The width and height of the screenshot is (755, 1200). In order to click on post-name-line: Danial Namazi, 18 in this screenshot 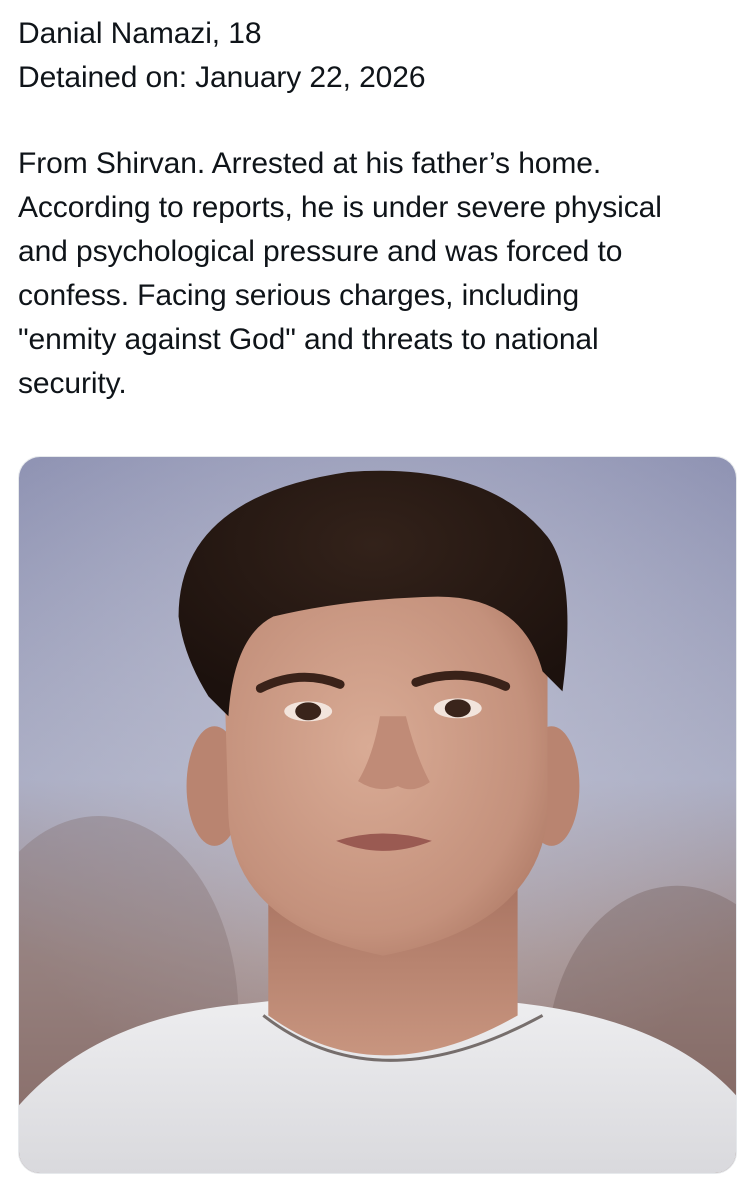, I will do `click(140, 33)`.